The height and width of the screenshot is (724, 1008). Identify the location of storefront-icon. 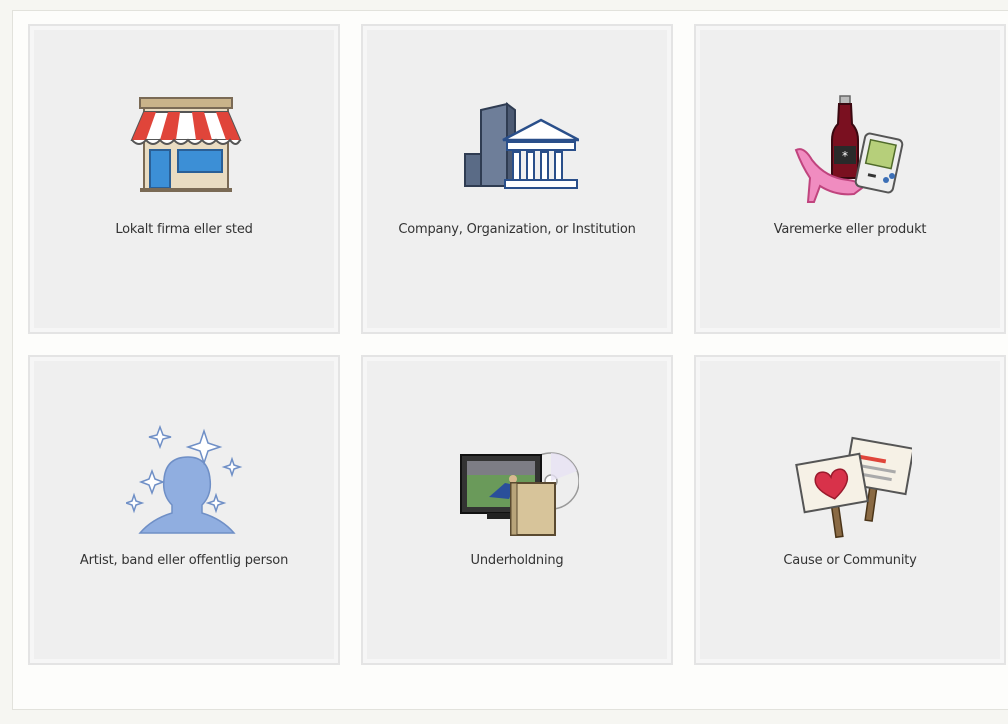
(186, 150).